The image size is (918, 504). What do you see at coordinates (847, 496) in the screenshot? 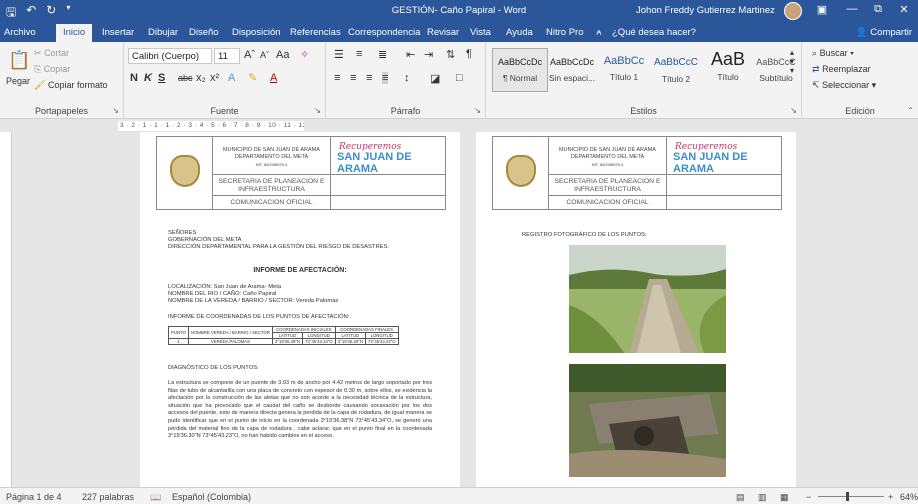
I see `zoom-slider-thumb` at bounding box center [847, 496].